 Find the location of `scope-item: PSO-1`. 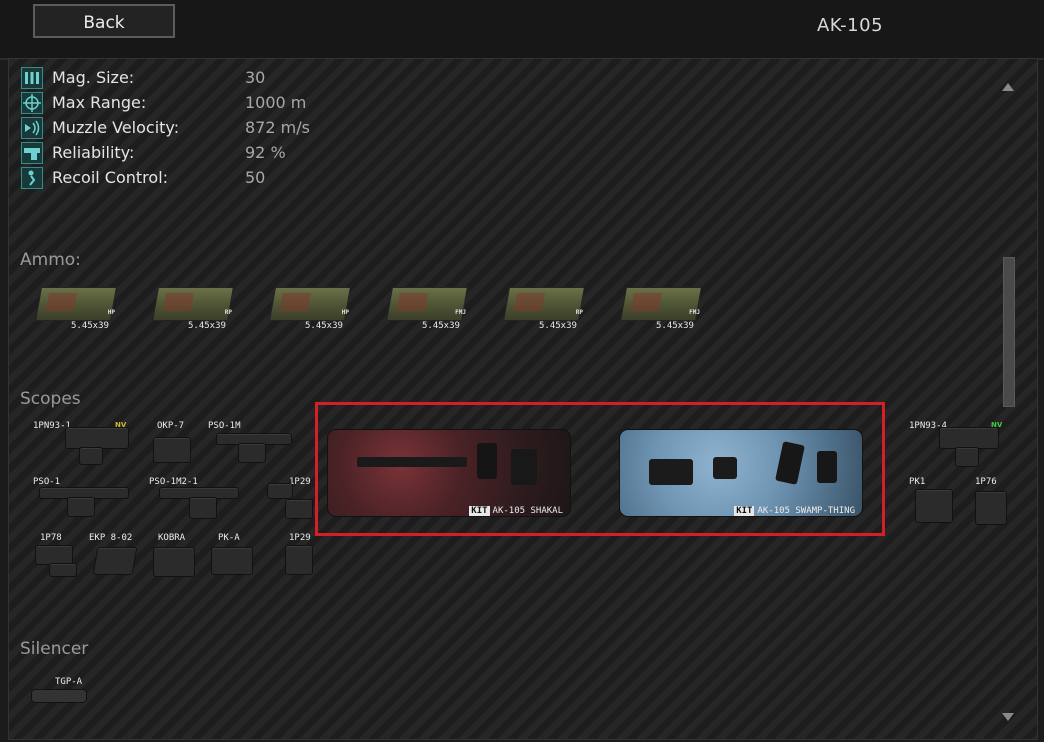

scope-item: PSO-1 is located at coordinates (83, 500).